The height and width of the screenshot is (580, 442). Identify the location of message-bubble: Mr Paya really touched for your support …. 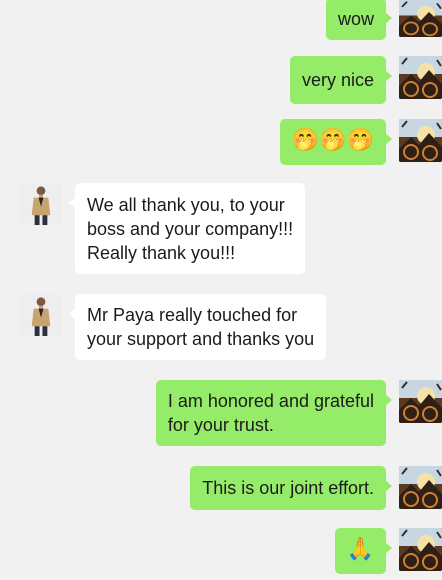
(197, 327).